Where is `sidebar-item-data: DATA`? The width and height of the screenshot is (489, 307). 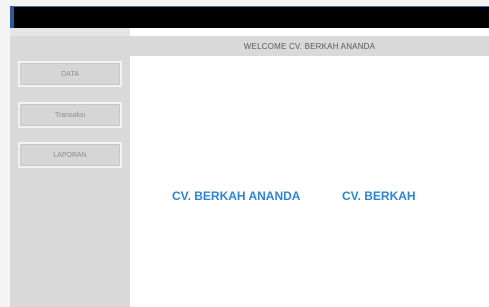
sidebar-item-data: DATA is located at coordinates (70, 74).